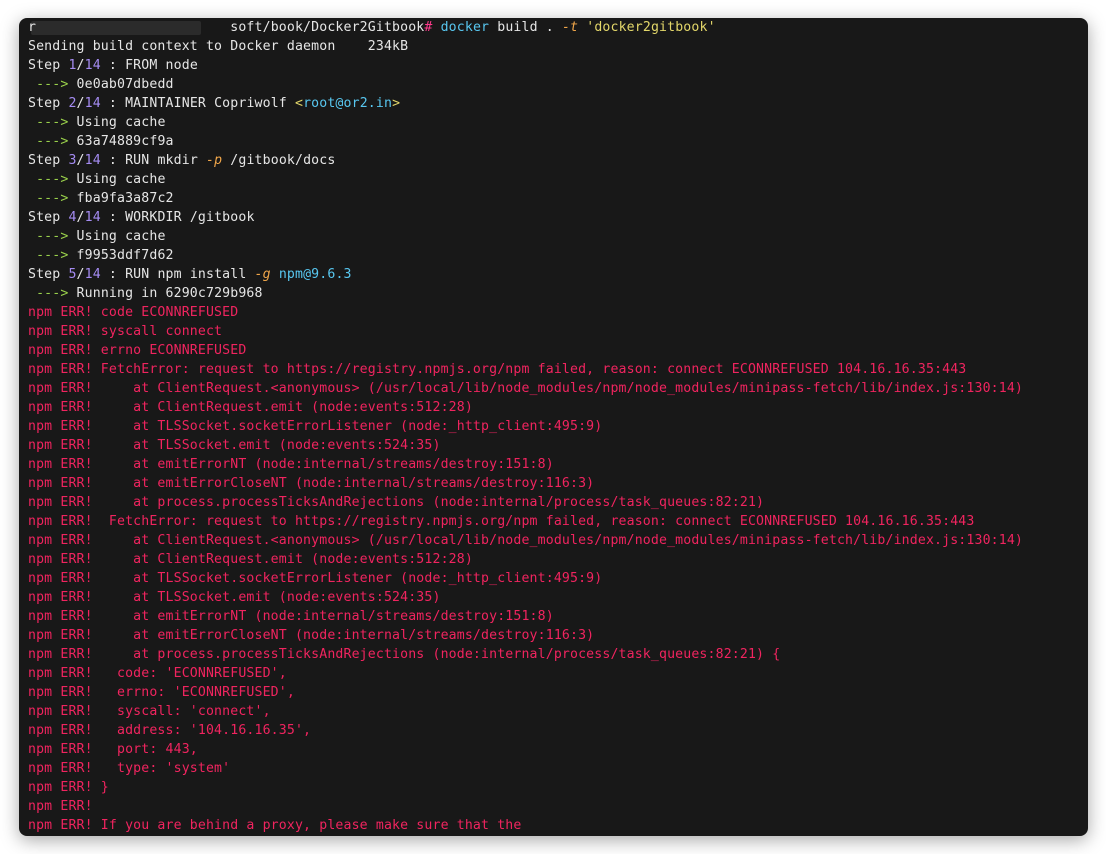  Describe the element at coordinates (214, 160) in the screenshot. I see `output-segment: -p` at that location.